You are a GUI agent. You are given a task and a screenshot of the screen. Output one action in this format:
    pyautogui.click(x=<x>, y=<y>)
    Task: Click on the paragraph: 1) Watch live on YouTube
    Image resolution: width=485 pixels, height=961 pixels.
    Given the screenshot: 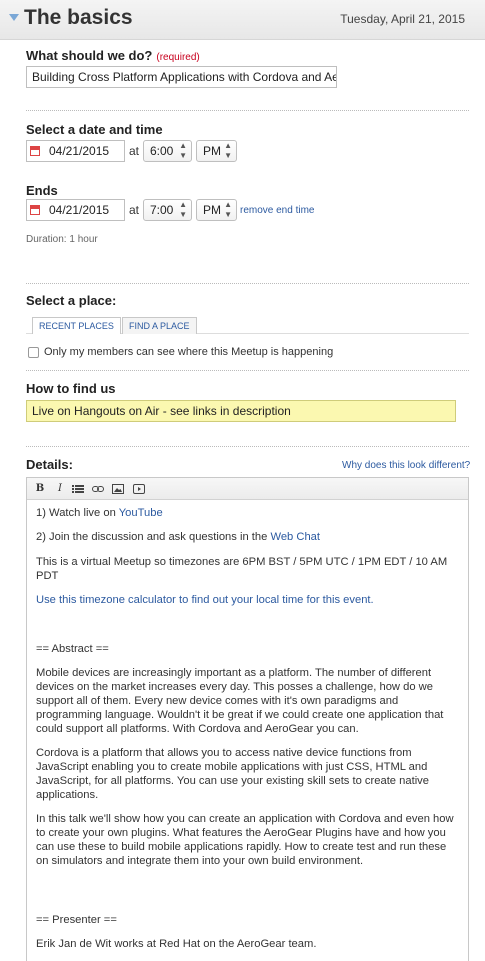 What is the action you would take?
    pyautogui.click(x=246, y=513)
    